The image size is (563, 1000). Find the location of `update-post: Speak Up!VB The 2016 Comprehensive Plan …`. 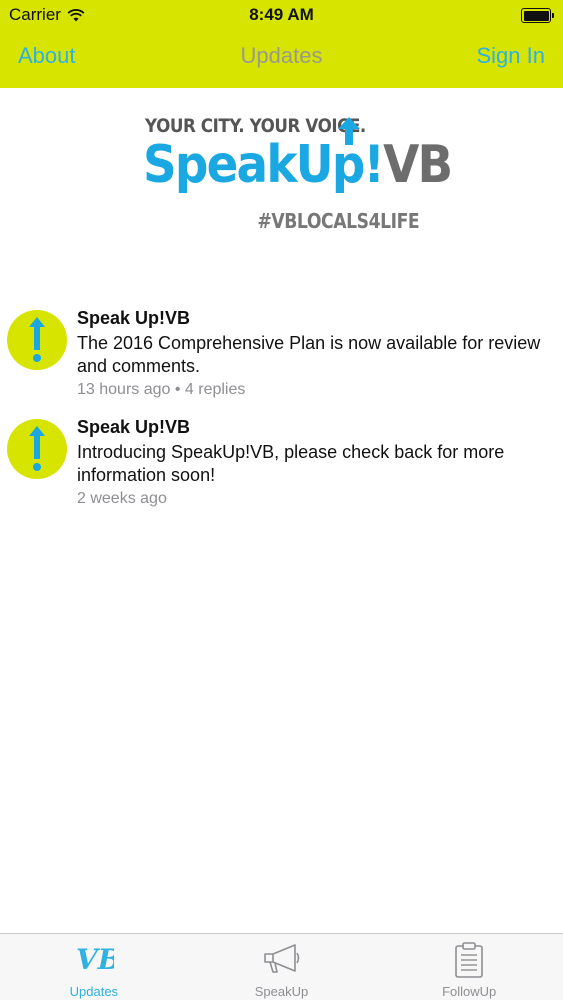

update-post: Speak Up!VB The 2016 Comprehensive Plan … is located at coordinates (281, 359).